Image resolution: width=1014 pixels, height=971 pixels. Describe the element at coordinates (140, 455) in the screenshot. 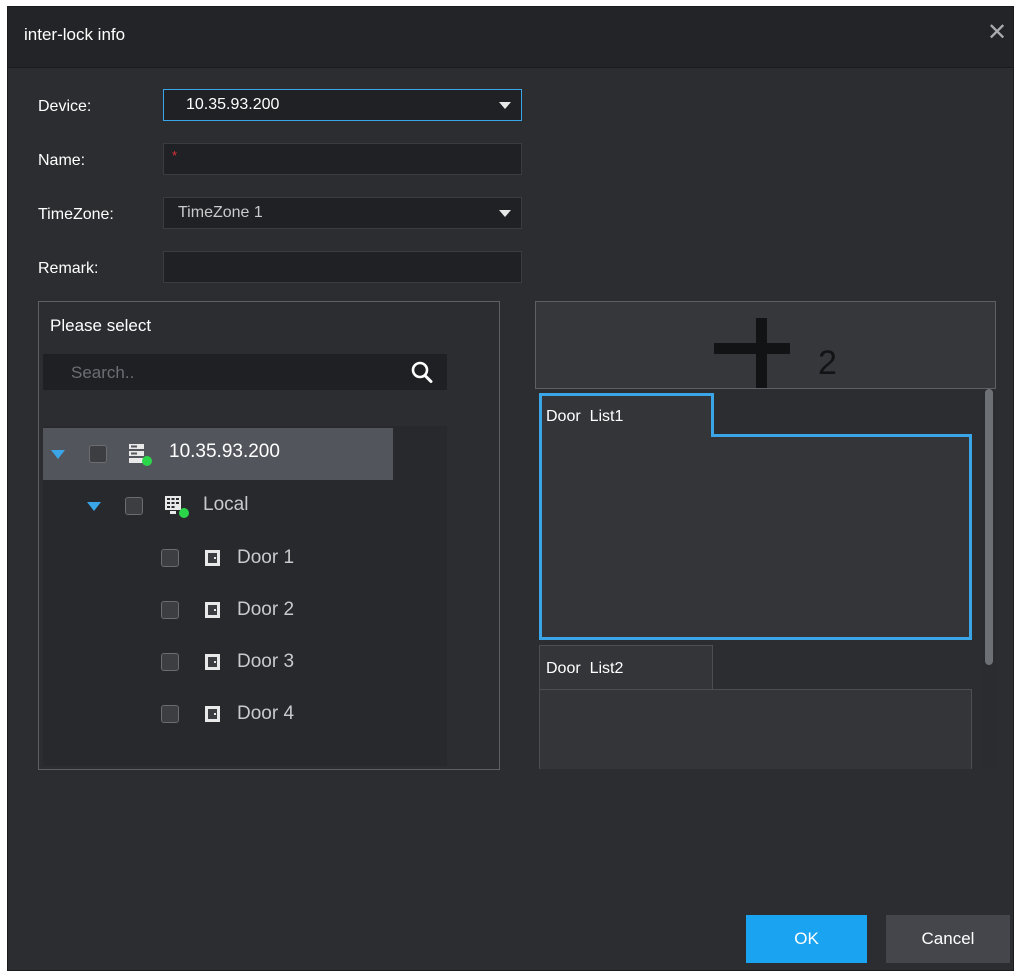

I see `server-icon` at that location.